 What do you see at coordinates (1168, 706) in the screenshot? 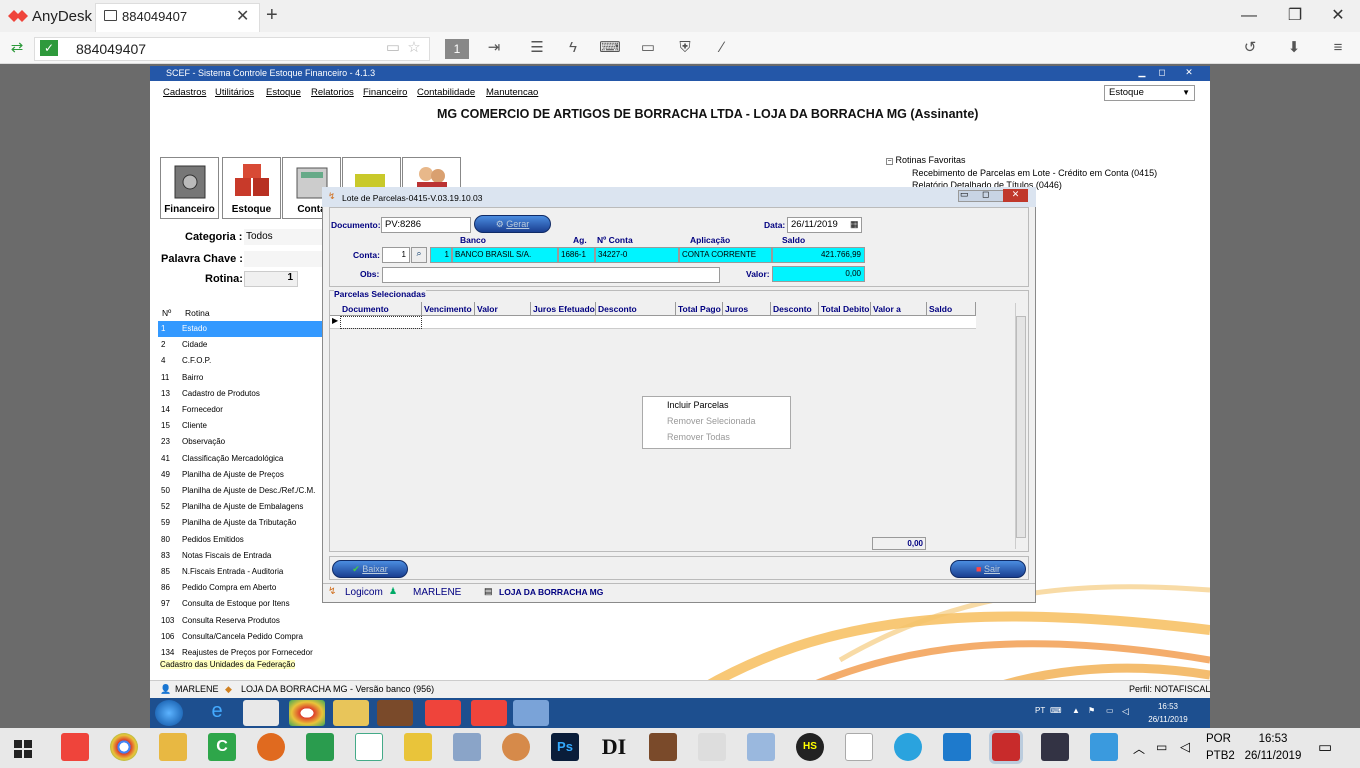
I see `remote-clock-time: 16:53` at bounding box center [1168, 706].